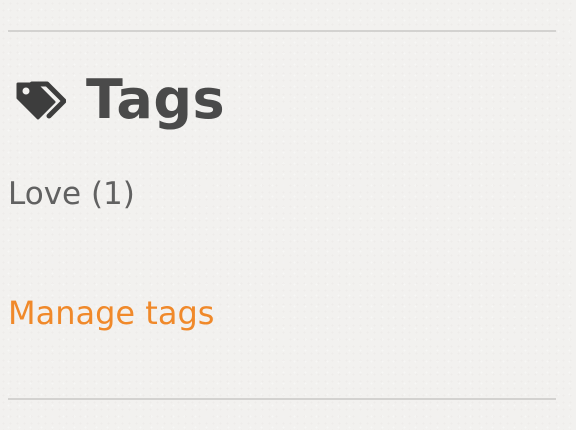 Image resolution: width=576 pixels, height=430 pixels. Describe the element at coordinates (40, 100) in the screenshot. I see `tags-icon` at that location.